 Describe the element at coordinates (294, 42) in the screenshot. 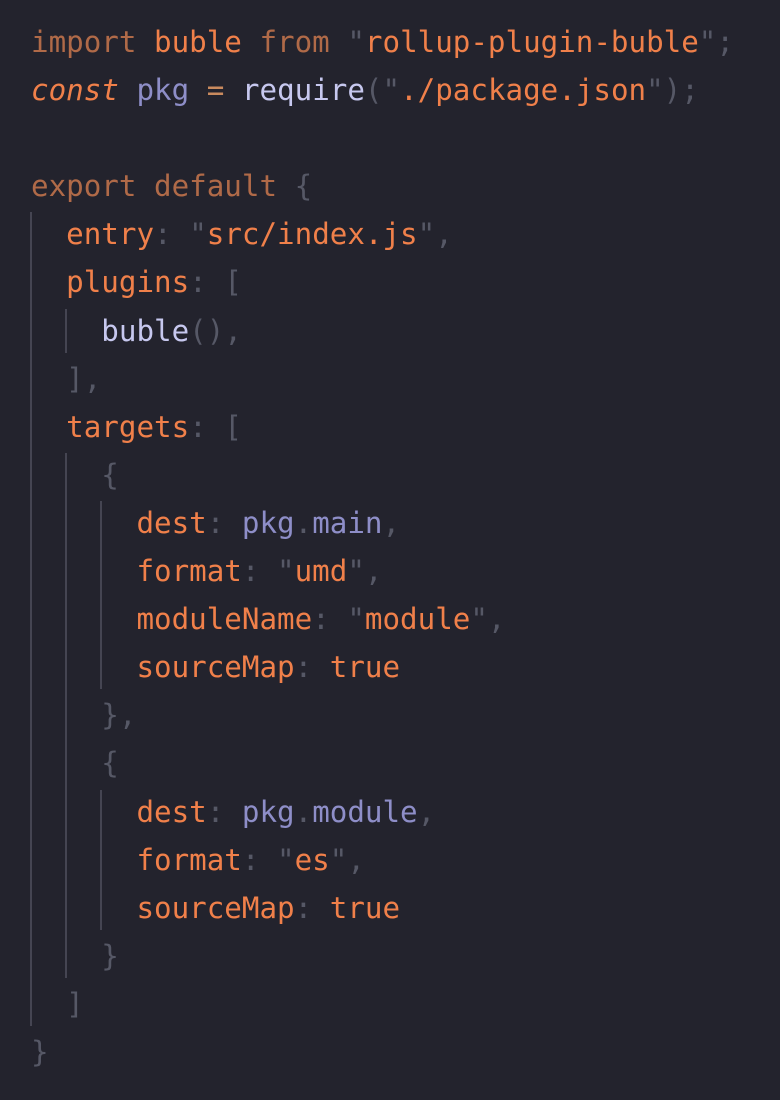

I see `code-token: from` at that location.